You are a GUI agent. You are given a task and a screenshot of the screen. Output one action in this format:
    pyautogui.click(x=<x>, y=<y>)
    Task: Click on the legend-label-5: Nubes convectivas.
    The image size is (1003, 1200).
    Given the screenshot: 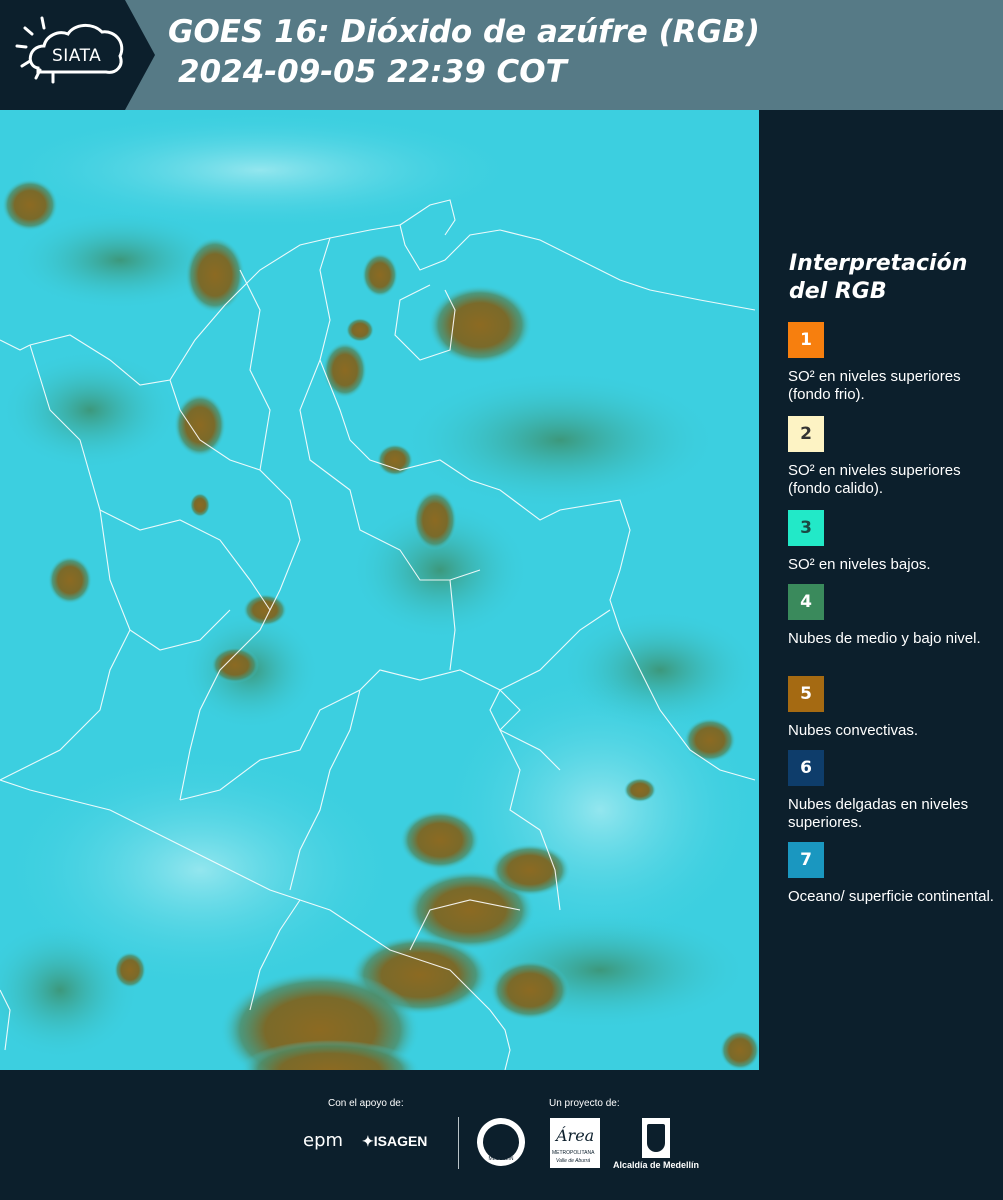 What is the action you would take?
    pyautogui.click(x=853, y=730)
    